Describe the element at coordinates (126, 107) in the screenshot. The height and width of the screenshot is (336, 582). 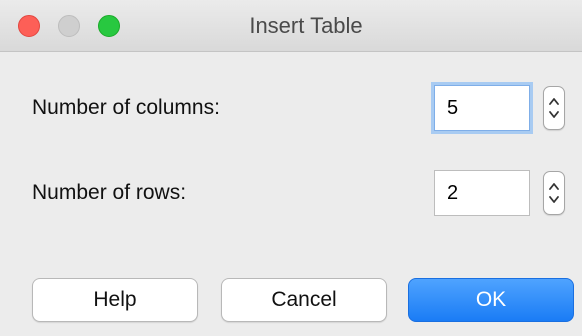
I see `columns-label: Number of columns:` at that location.